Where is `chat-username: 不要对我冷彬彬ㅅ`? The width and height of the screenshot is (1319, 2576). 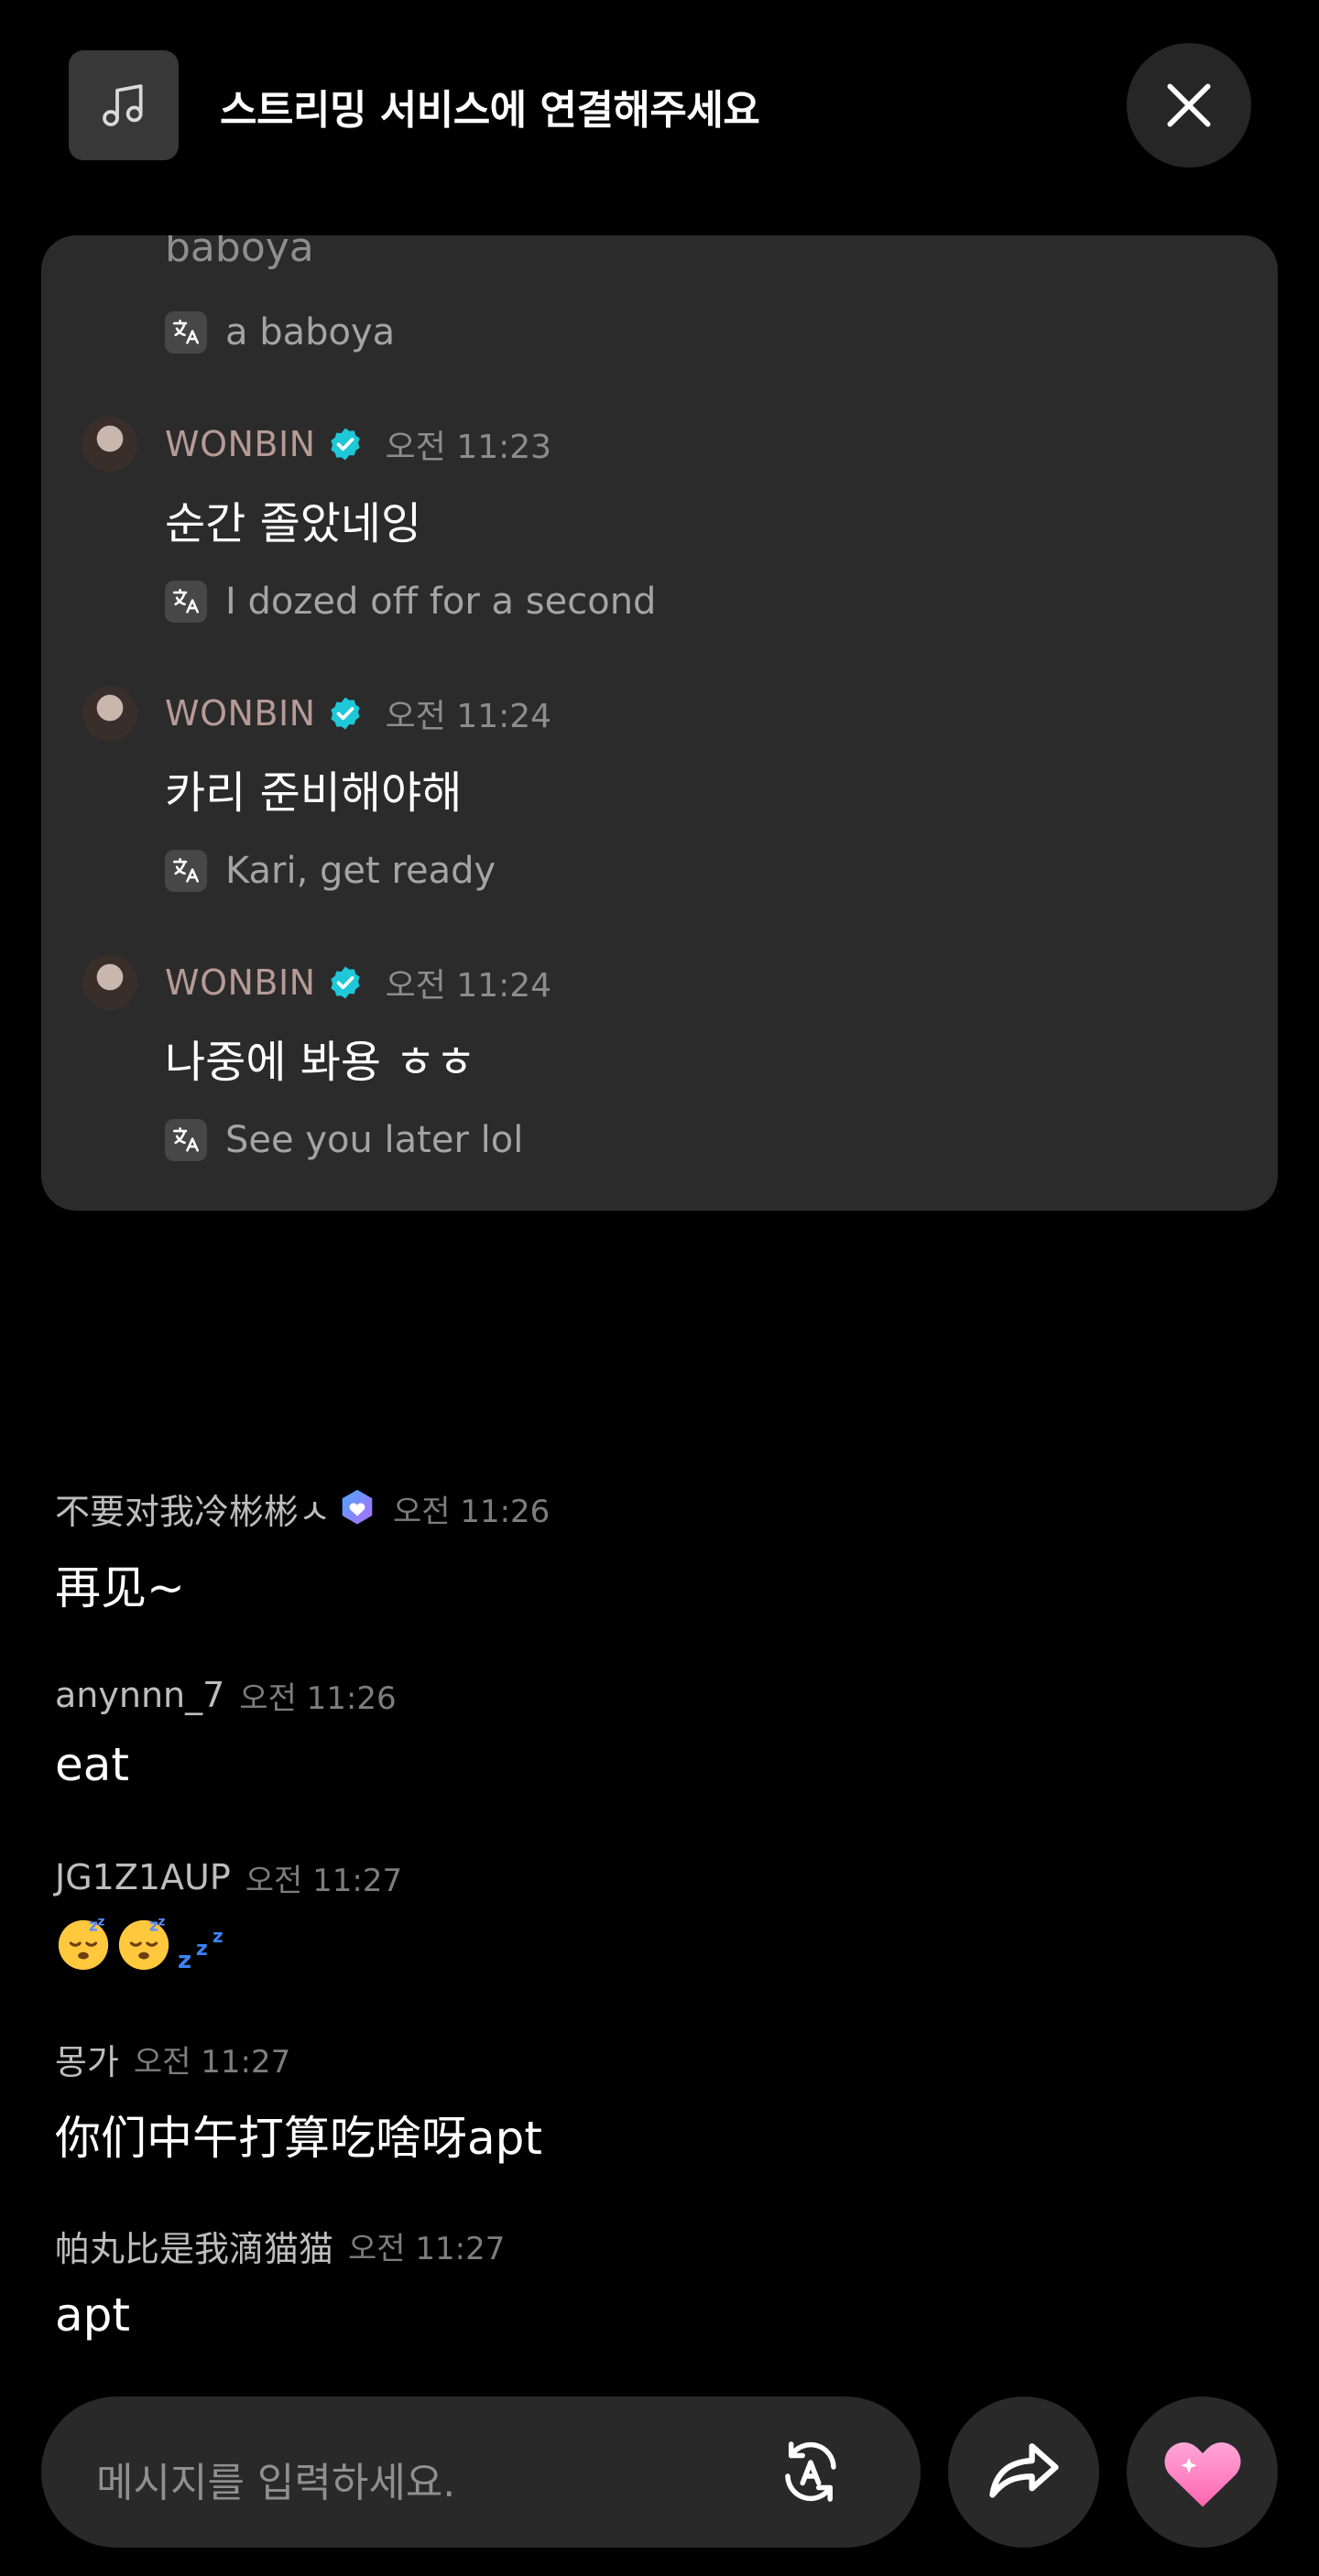 chat-username: 不要对我冷彬彬ㅅ is located at coordinates (193, 1511).